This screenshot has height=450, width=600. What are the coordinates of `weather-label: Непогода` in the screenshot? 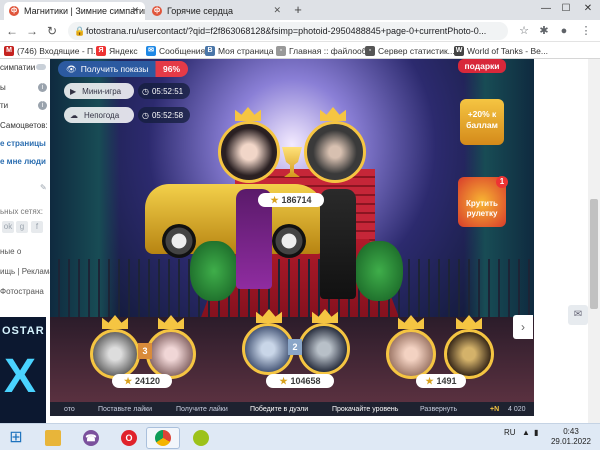 It's located at (102, 115).